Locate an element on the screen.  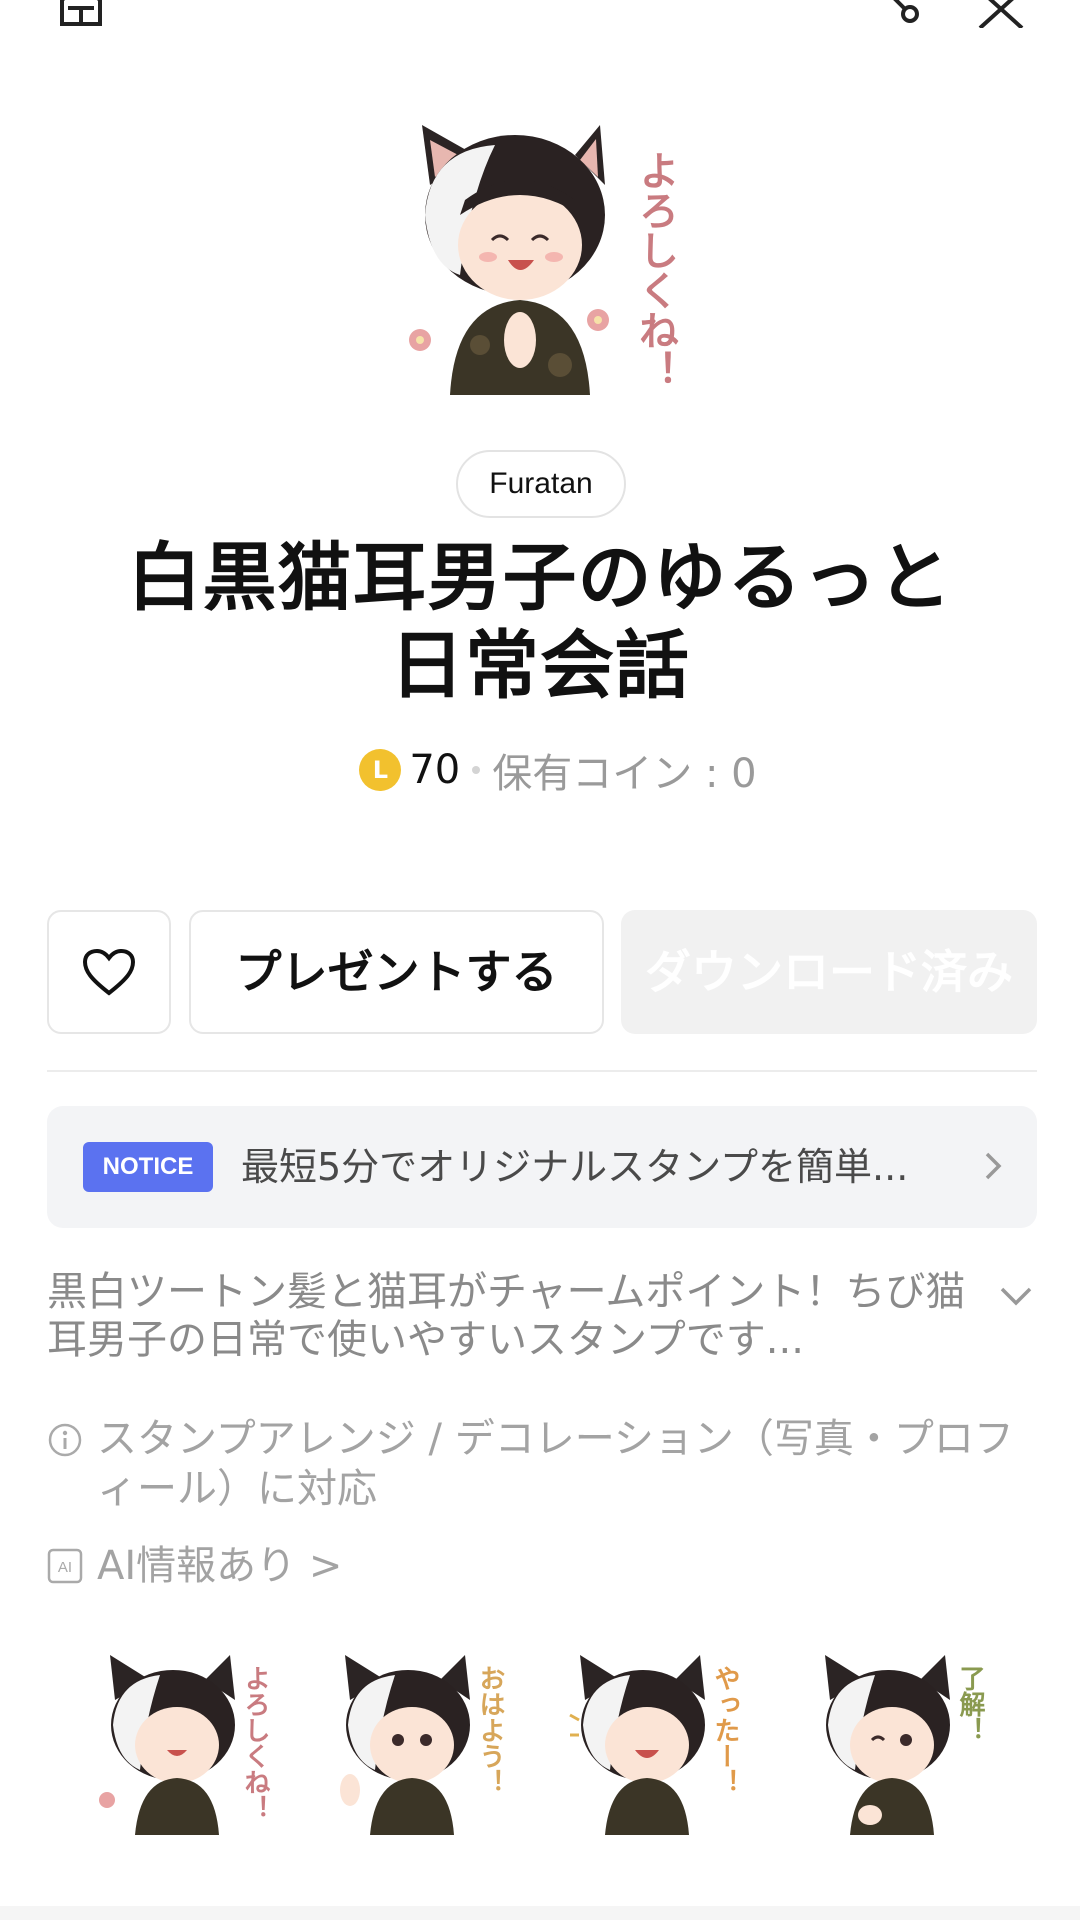
info-icon is located at coordinates (65, 1440).